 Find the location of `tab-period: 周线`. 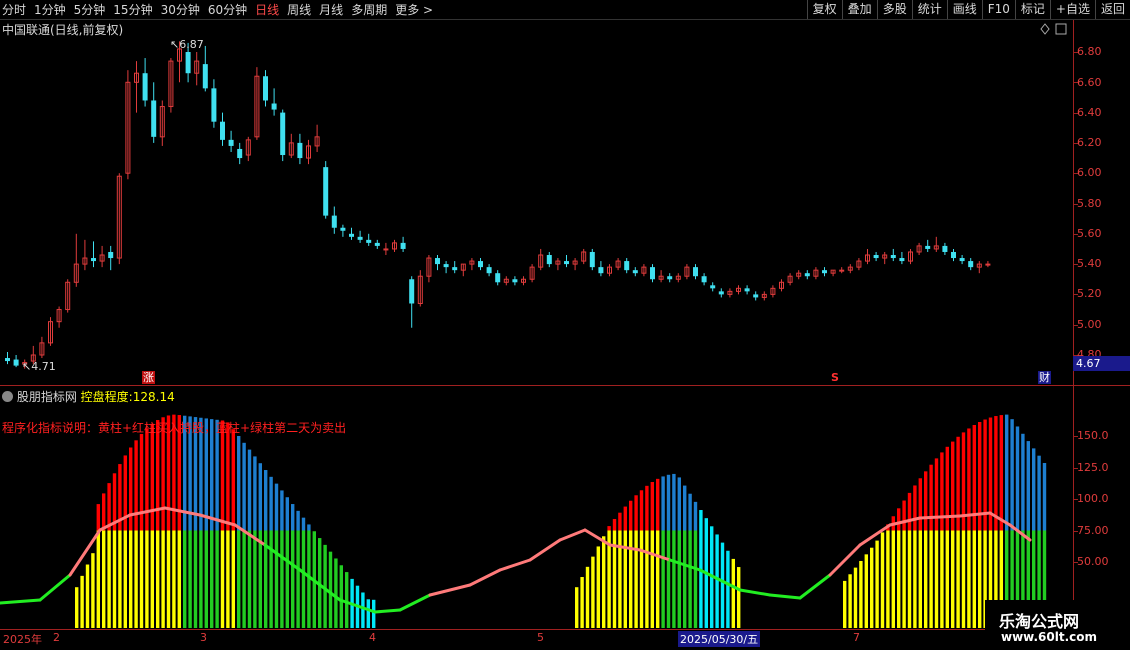

tab-period: 周线 is located at coordinates (299, 9).